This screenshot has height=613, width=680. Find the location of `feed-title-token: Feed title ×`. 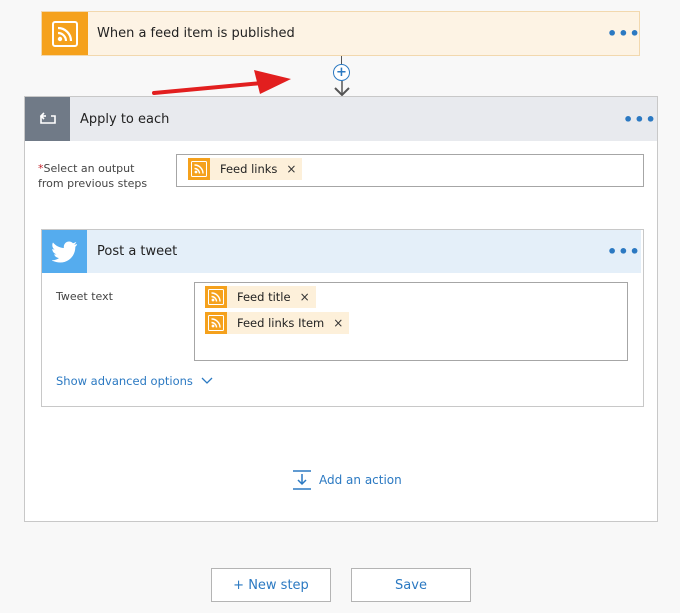

feed-title-token: Feed title × is located at coordinates (260, 297).